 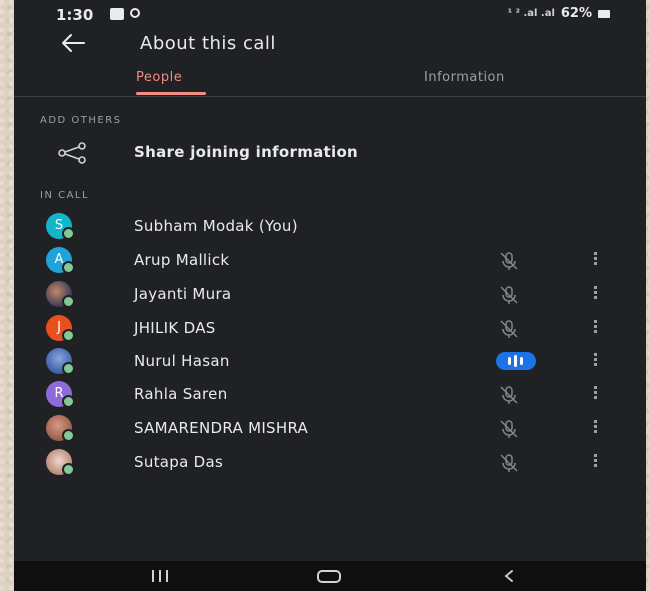 What do you see at coordinates (72, 153) in the screenshot?
I see `share-icon` at bounding box center [72, 153].